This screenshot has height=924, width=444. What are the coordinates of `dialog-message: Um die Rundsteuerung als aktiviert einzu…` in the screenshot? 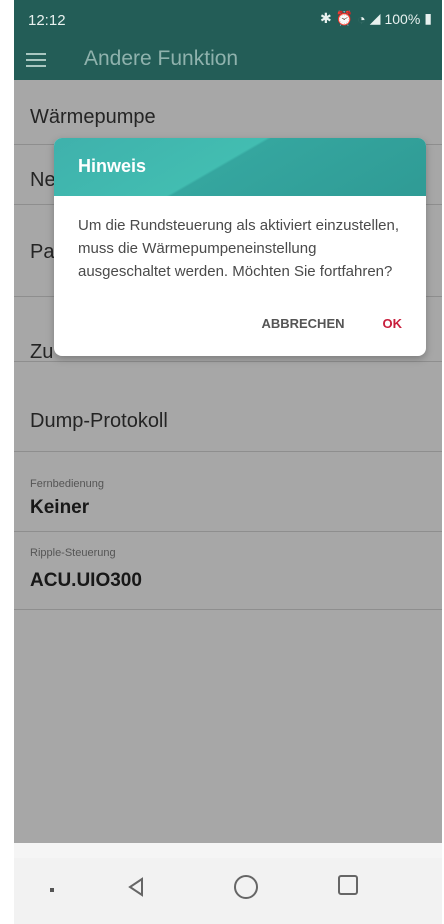 It's located at (238, 248).